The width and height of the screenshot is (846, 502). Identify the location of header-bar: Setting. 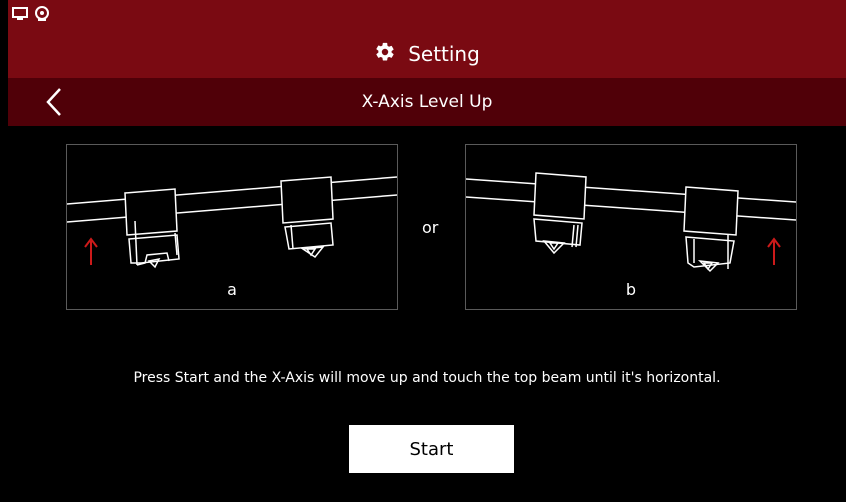
(427, 54).